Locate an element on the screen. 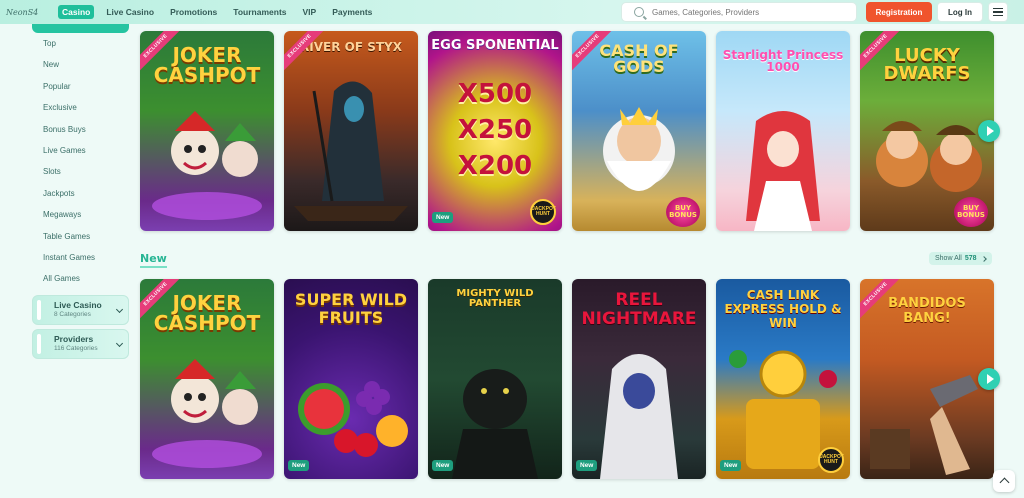 The image size is (1024, 498). game-tile-bandidos-bang: BANDIDOS BANG! EXCLUSIVE is located at coordinates (927, 379).